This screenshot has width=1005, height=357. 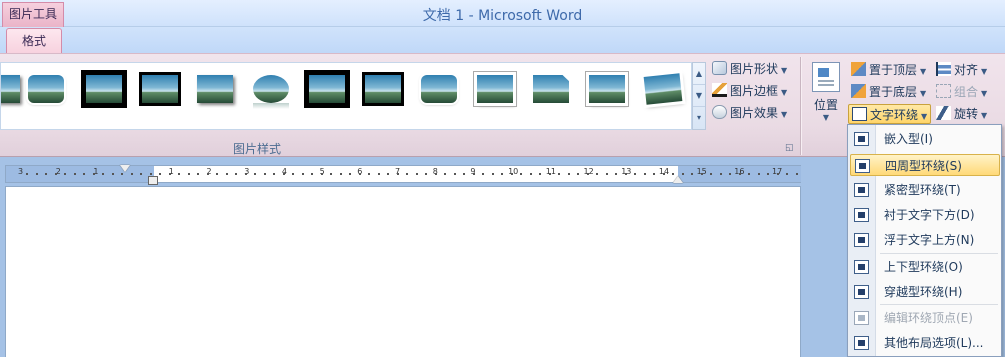 I want to click on align-label: 对齐, so click(x=966, y=70).